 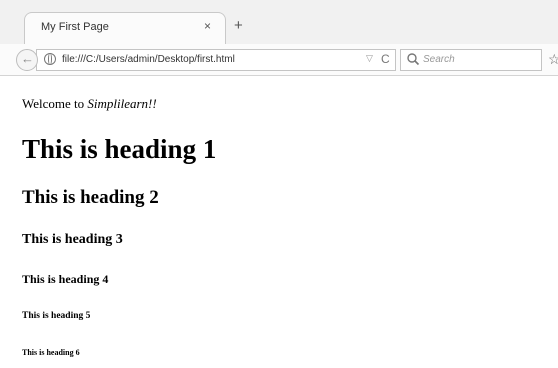 I want to click on new-tab-plus-icon: +, so click(x=238, y=25).